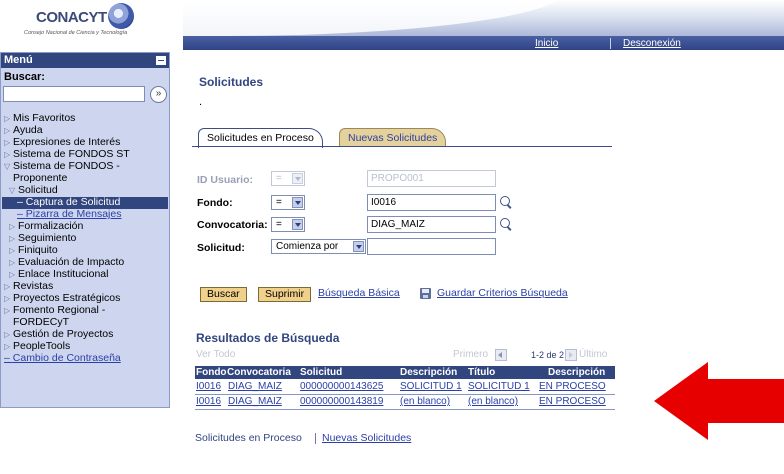 This screenshot has height=474, width=784. I want to click on sidebar-item-solicitud: ▽ Solicitud, so click(33, 190).